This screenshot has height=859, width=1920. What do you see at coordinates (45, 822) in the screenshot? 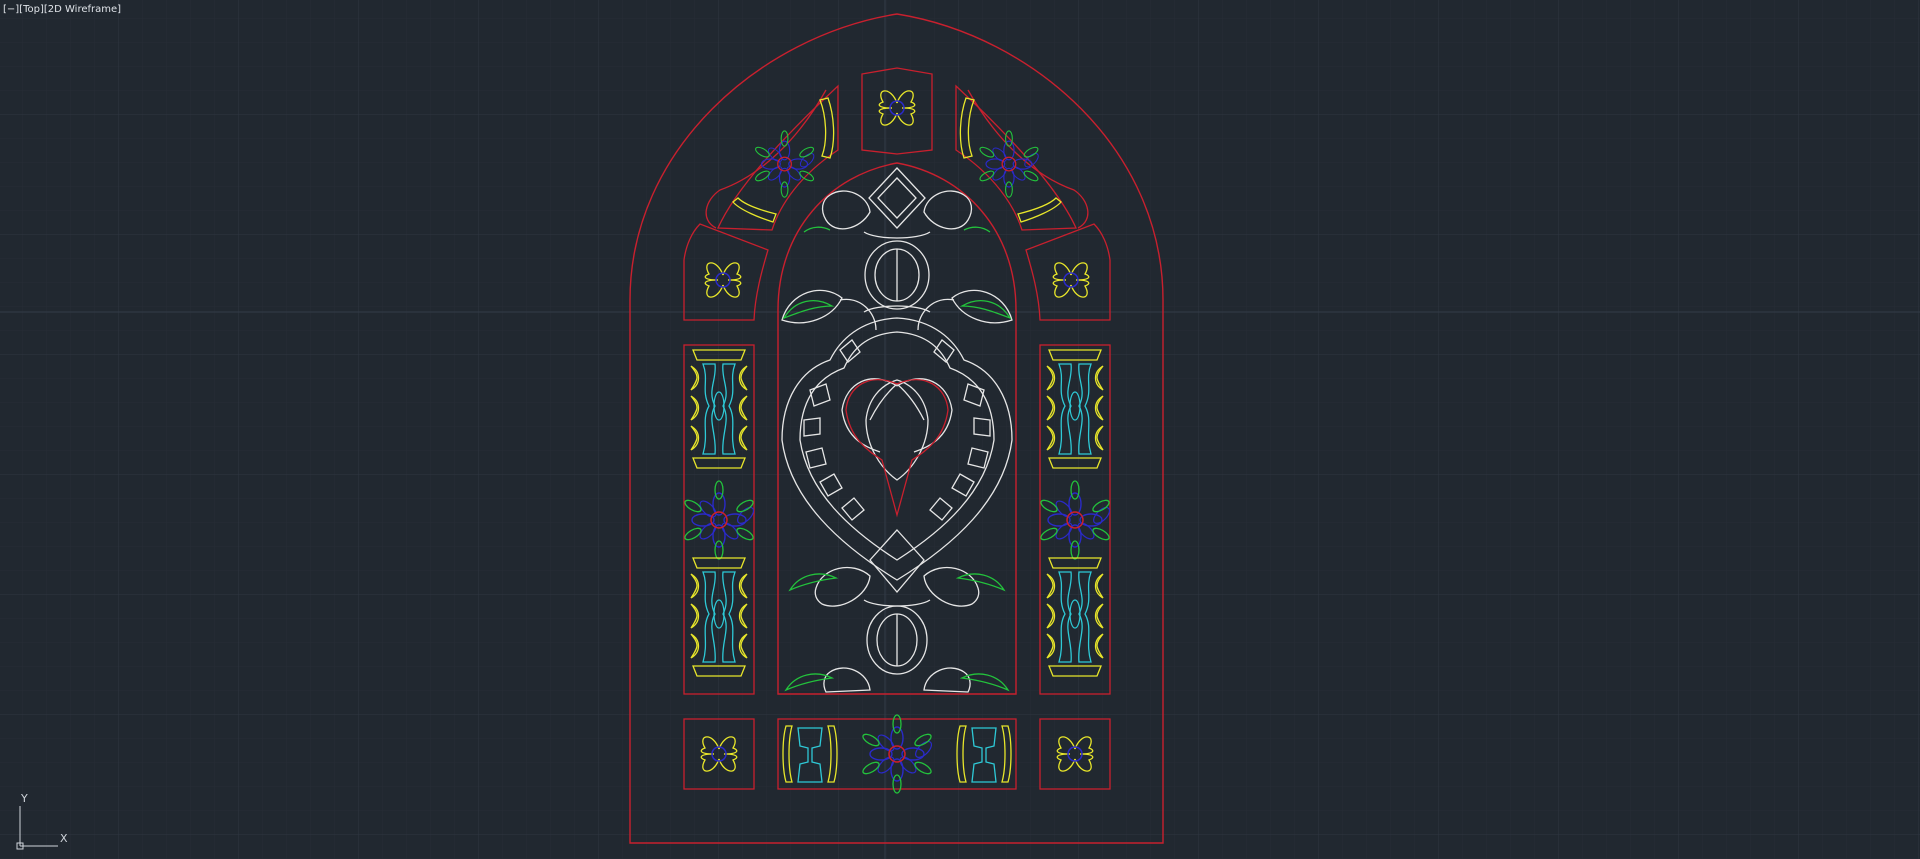
I see `ucs-icon: Y X` at bounding box center [45, 822].